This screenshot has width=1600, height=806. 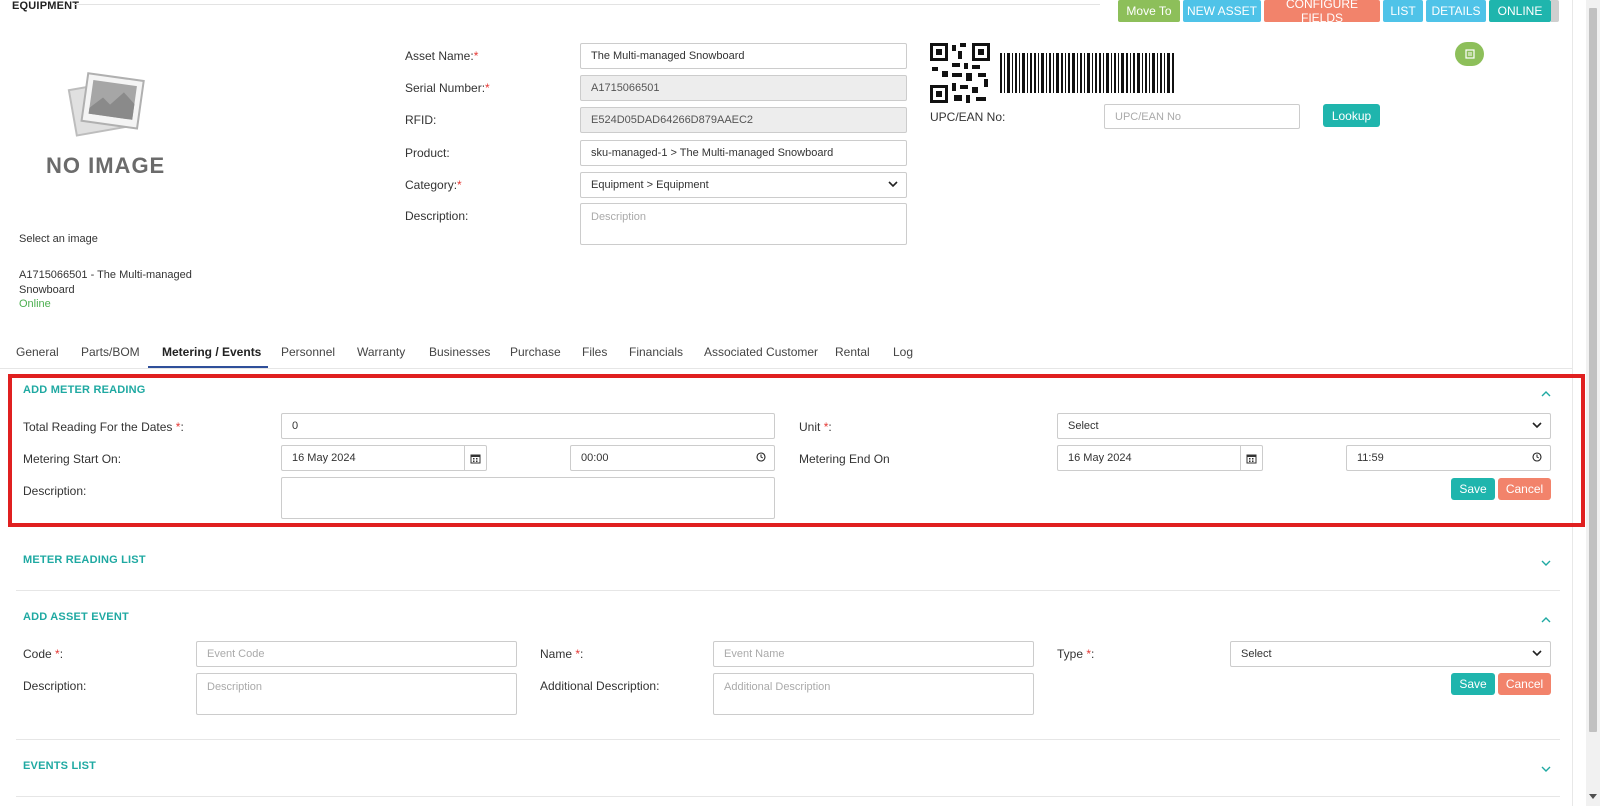 I want to click on document-icon, so click(x=1469, y=54).